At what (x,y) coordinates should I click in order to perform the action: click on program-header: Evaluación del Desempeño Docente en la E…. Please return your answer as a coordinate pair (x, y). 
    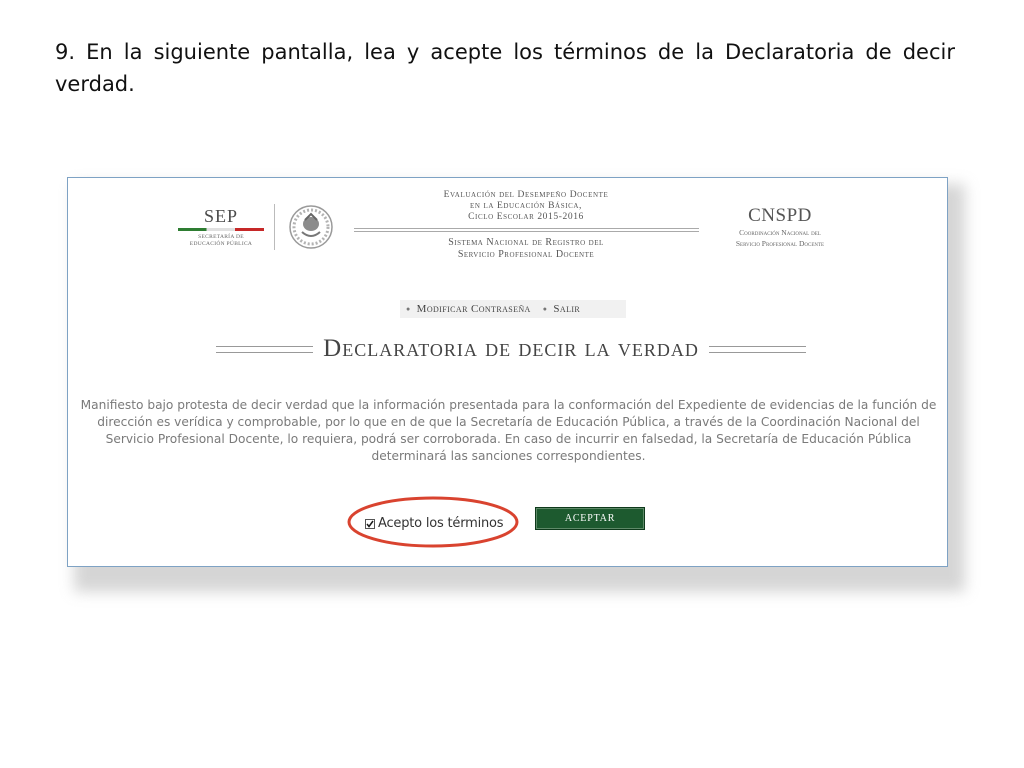
    Looking at the image, I should click on (526, 225).